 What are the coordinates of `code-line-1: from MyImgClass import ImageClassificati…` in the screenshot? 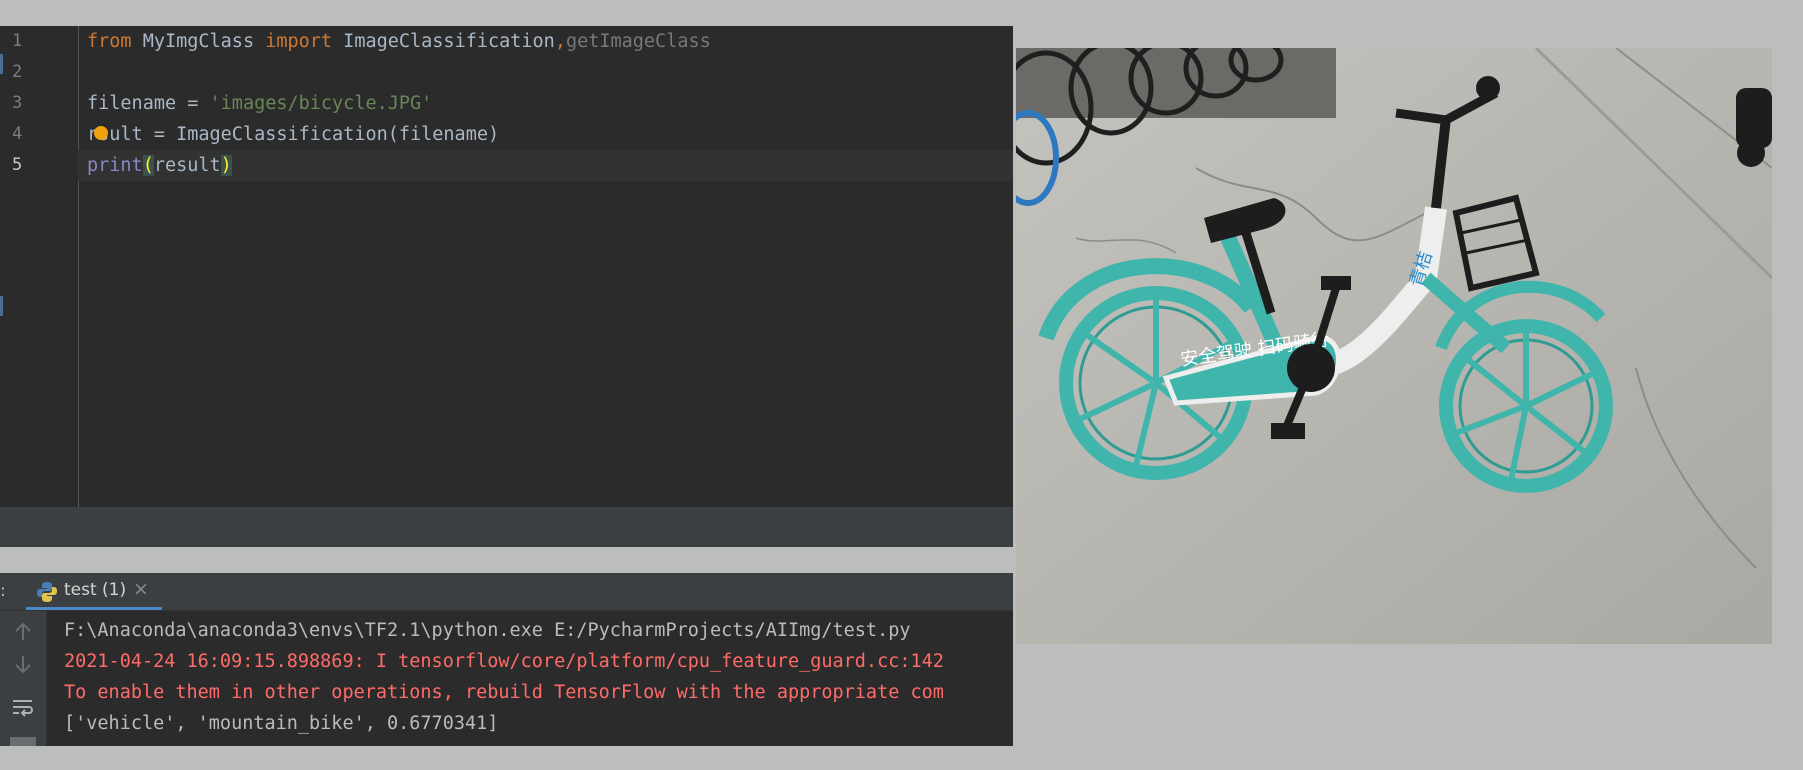 It's located at (550, 41).